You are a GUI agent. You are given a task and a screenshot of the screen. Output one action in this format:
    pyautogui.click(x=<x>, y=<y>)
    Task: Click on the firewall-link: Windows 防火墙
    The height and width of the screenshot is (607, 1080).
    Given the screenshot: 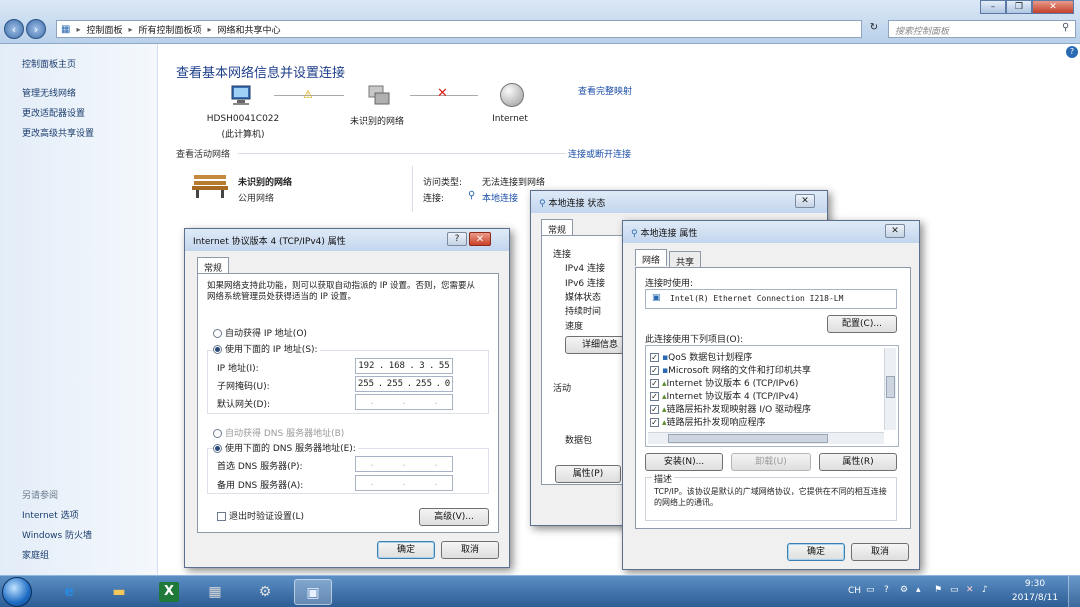 What is the action you would take?
    pyautogui.click(x=57, y=534)
    